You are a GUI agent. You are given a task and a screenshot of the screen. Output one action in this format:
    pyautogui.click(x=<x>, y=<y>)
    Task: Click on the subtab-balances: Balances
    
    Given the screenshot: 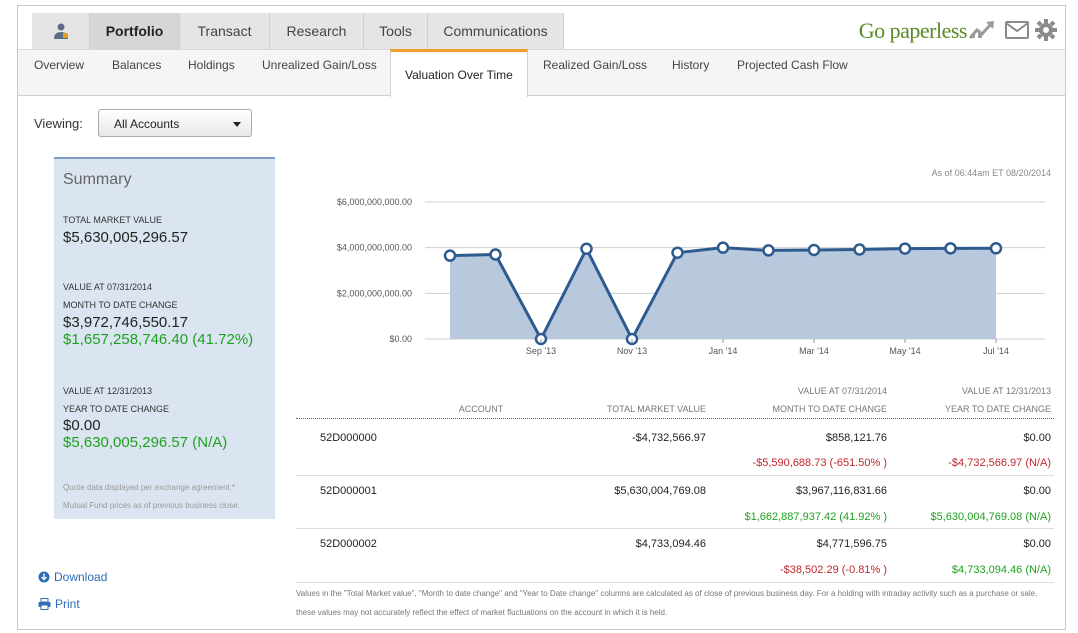 What is the action you would take?
    pyautogui.click(x=136, y=65)
    